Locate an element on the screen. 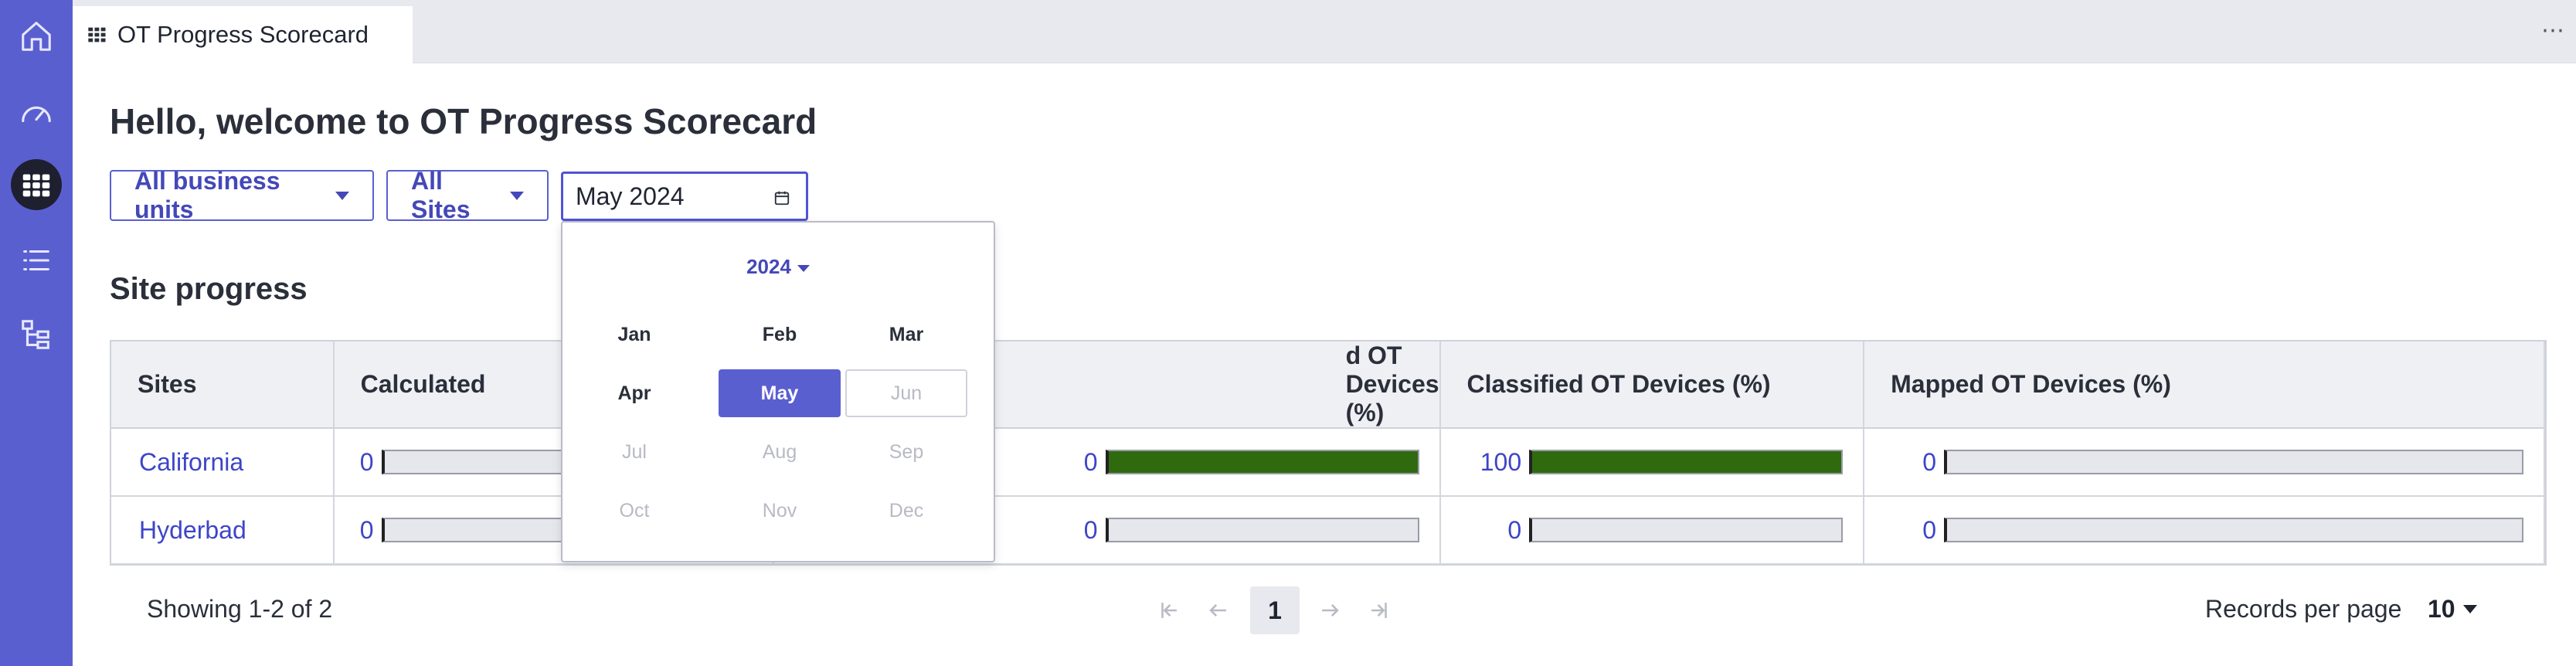  month-input: May 2024 is located at coordinates (684, 196).